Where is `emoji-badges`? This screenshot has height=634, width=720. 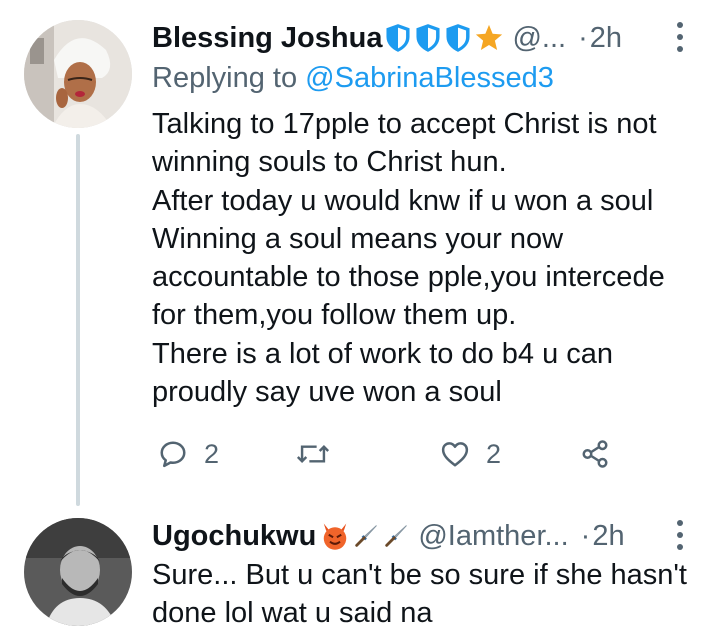
emoji-badges is located at coordinates (366, 536).